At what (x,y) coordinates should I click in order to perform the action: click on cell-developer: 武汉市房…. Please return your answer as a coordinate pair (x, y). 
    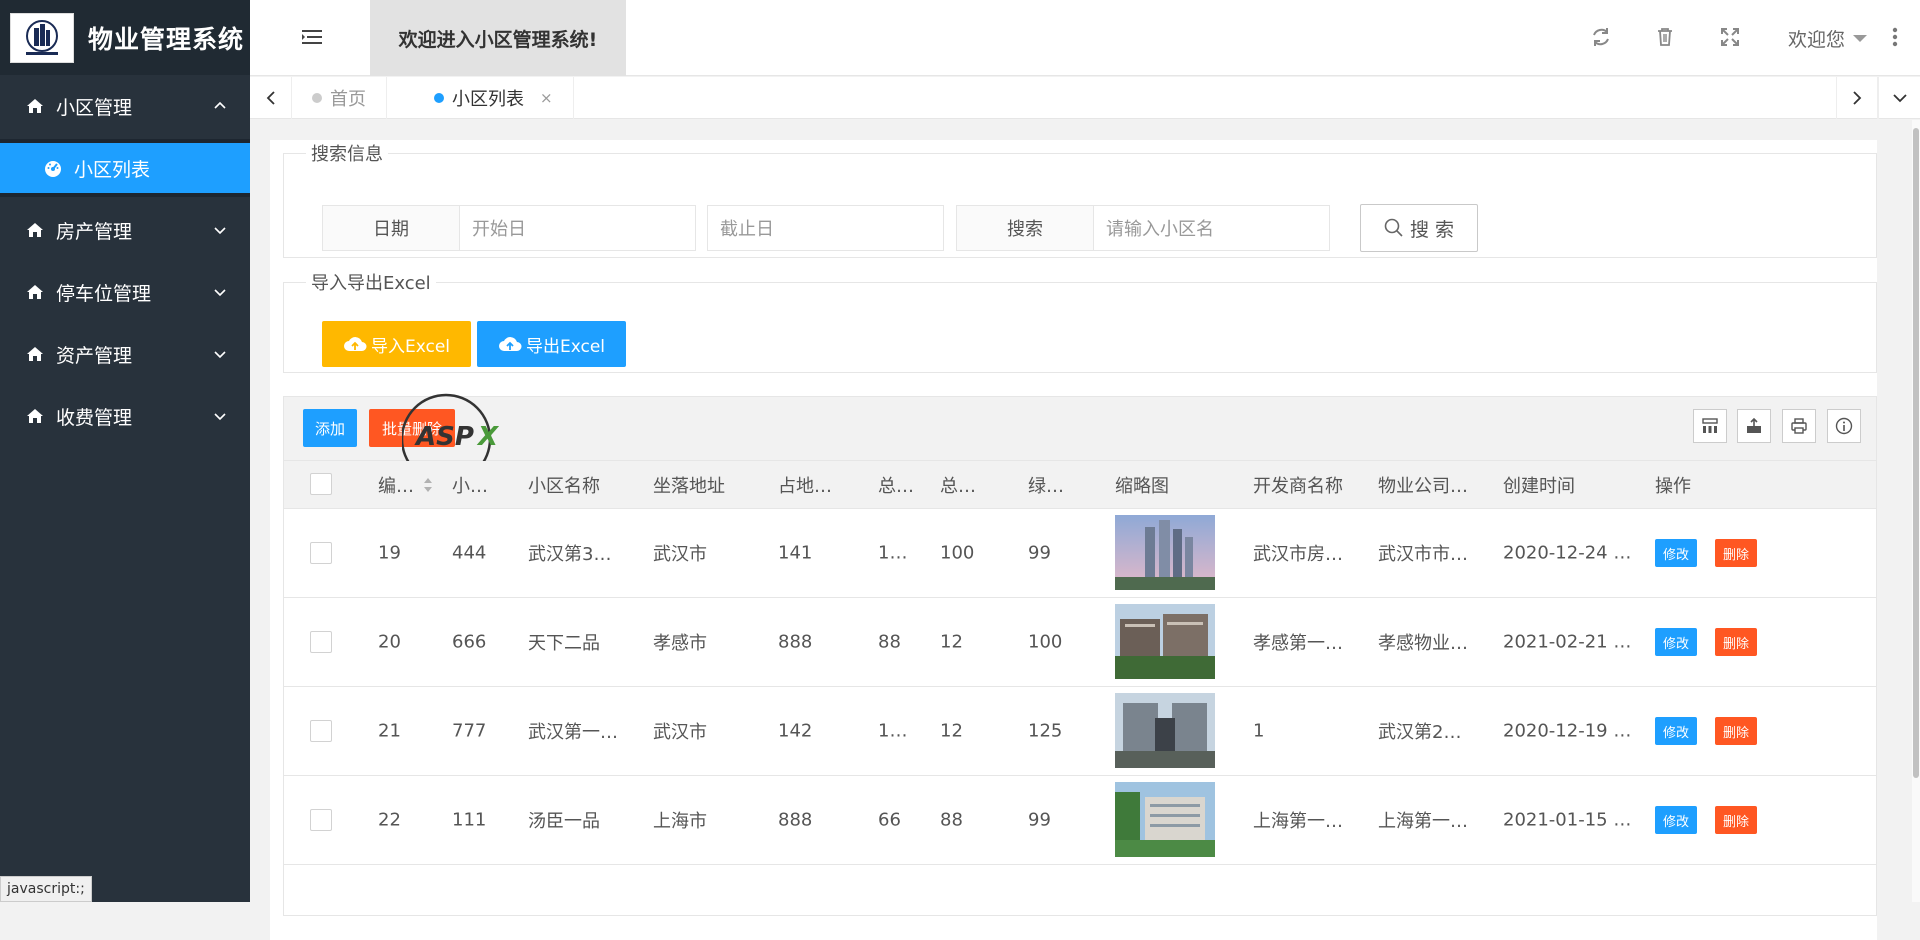
    Looking at the image, I should click on (1298, 554).